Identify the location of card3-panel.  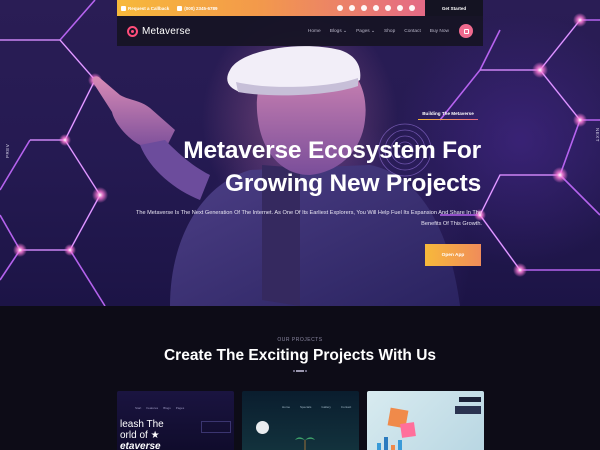
(468, 410).